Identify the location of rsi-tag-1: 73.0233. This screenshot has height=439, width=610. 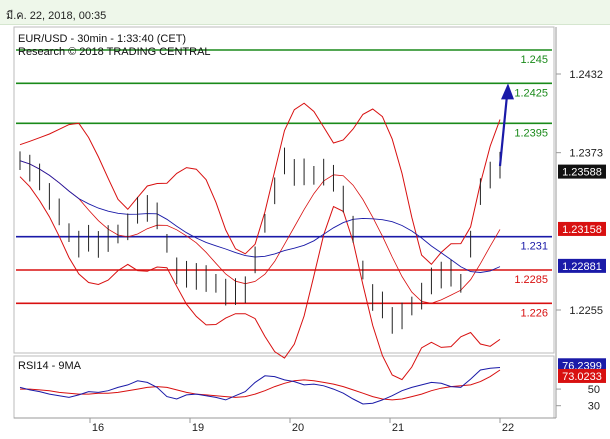
(582, 377).